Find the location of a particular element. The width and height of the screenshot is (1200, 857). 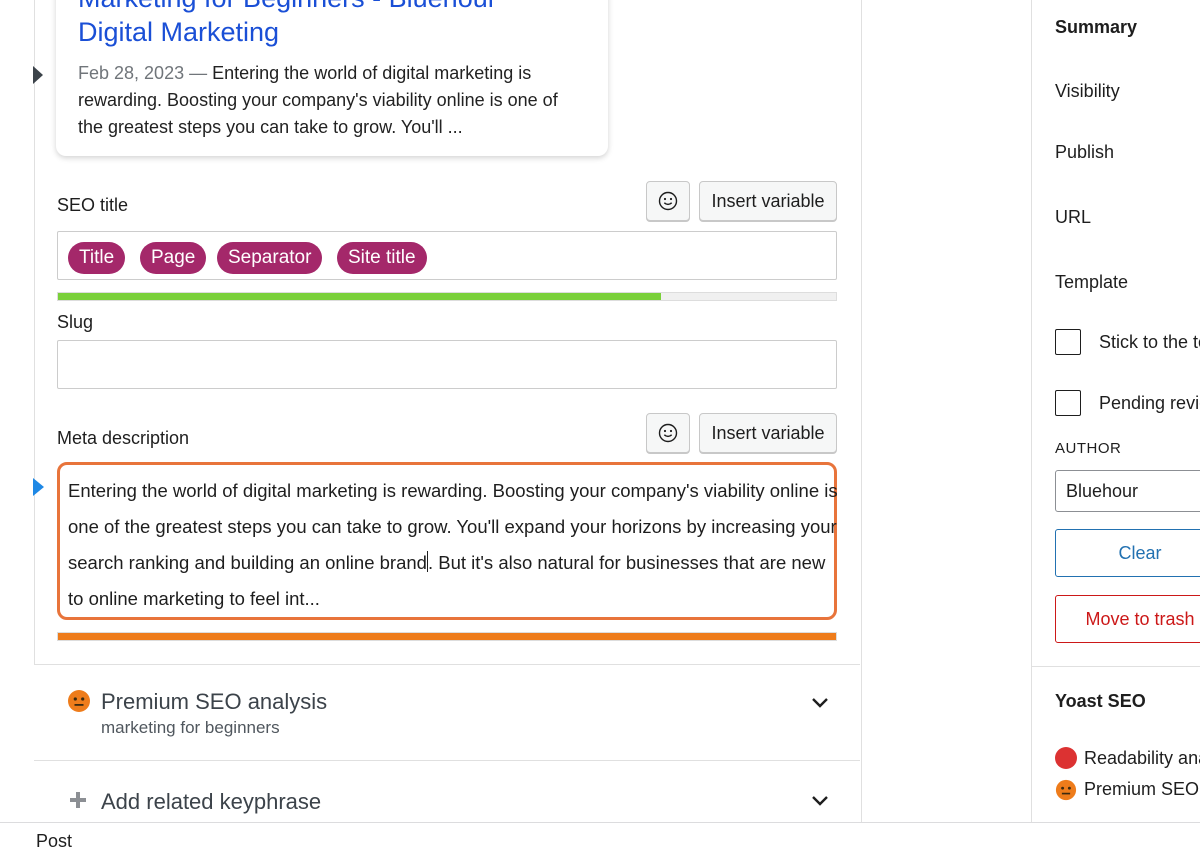

template-label: Template is located at coordinates (1092, 282).